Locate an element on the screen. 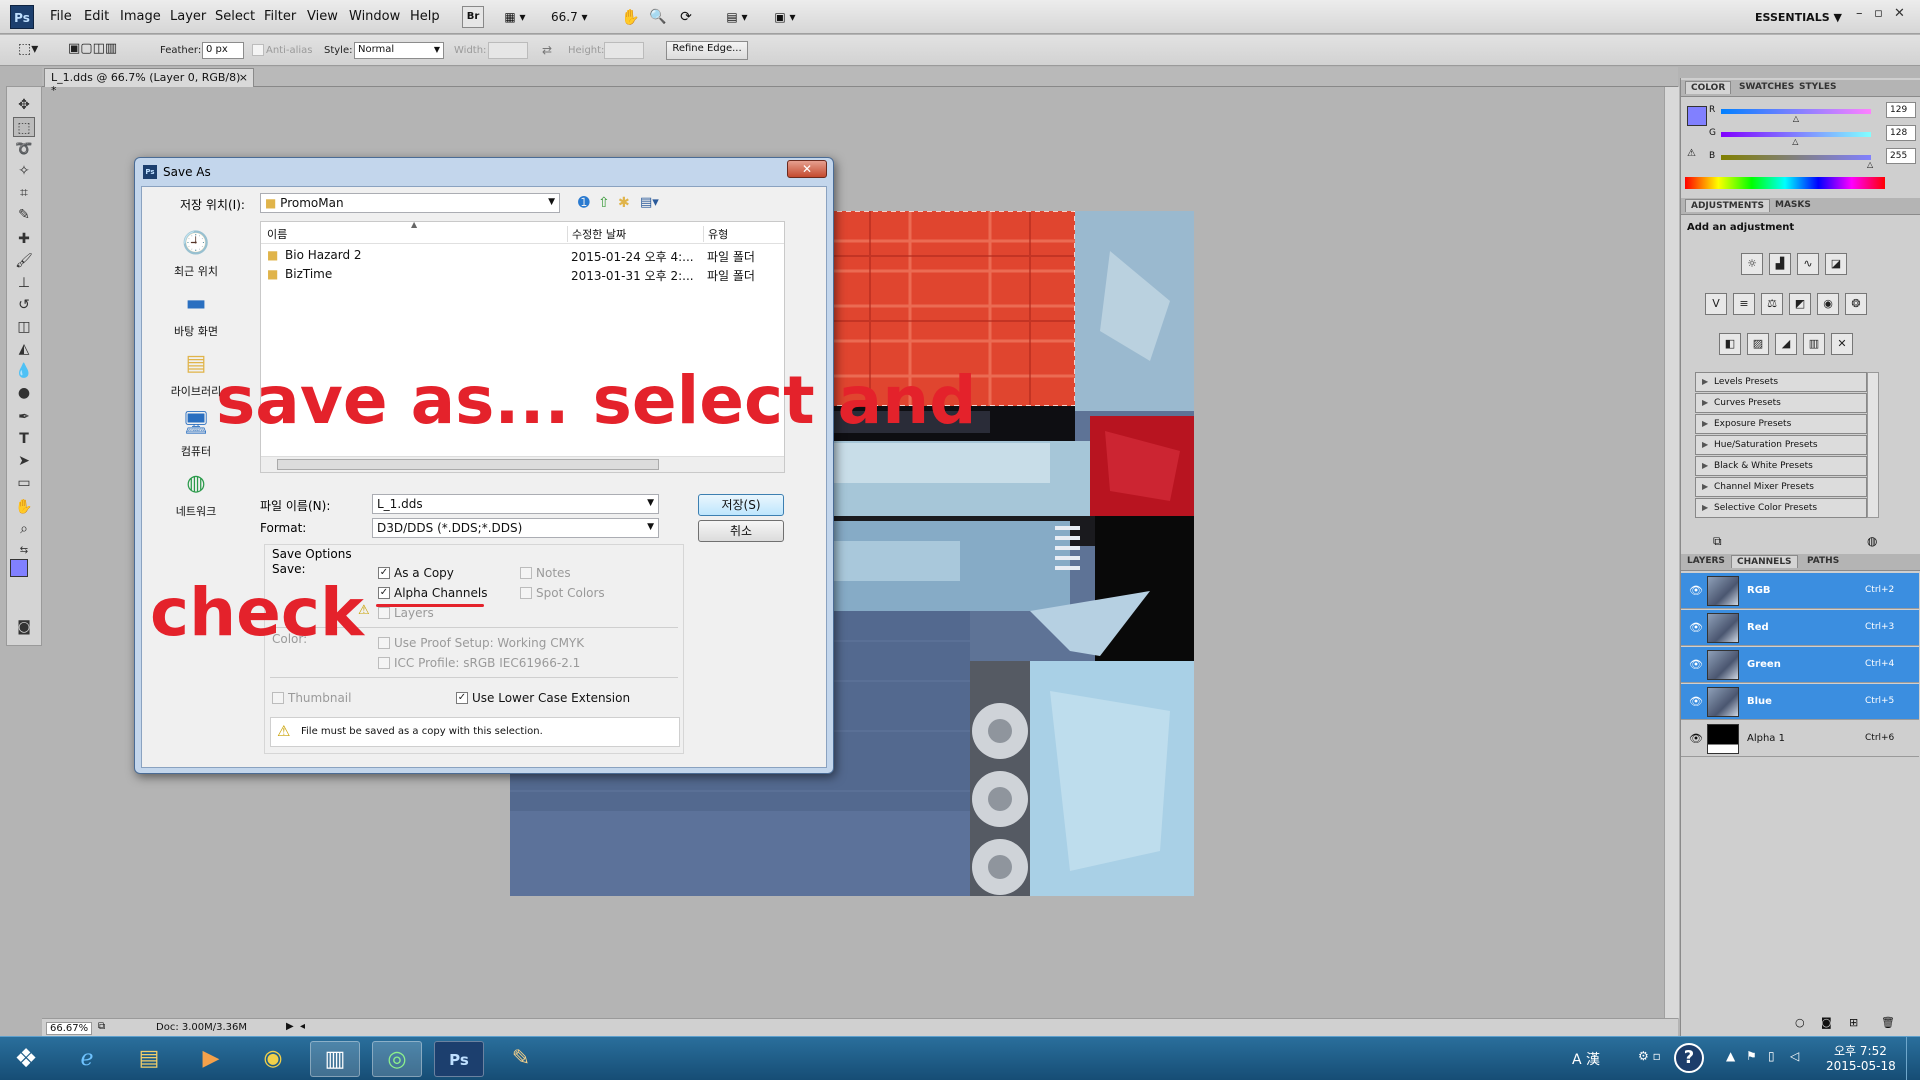 The image size is (1920, 1080). channel-row-rgb: 👁 RGB Ctrl+2 is located at coordinates (1800, 591).